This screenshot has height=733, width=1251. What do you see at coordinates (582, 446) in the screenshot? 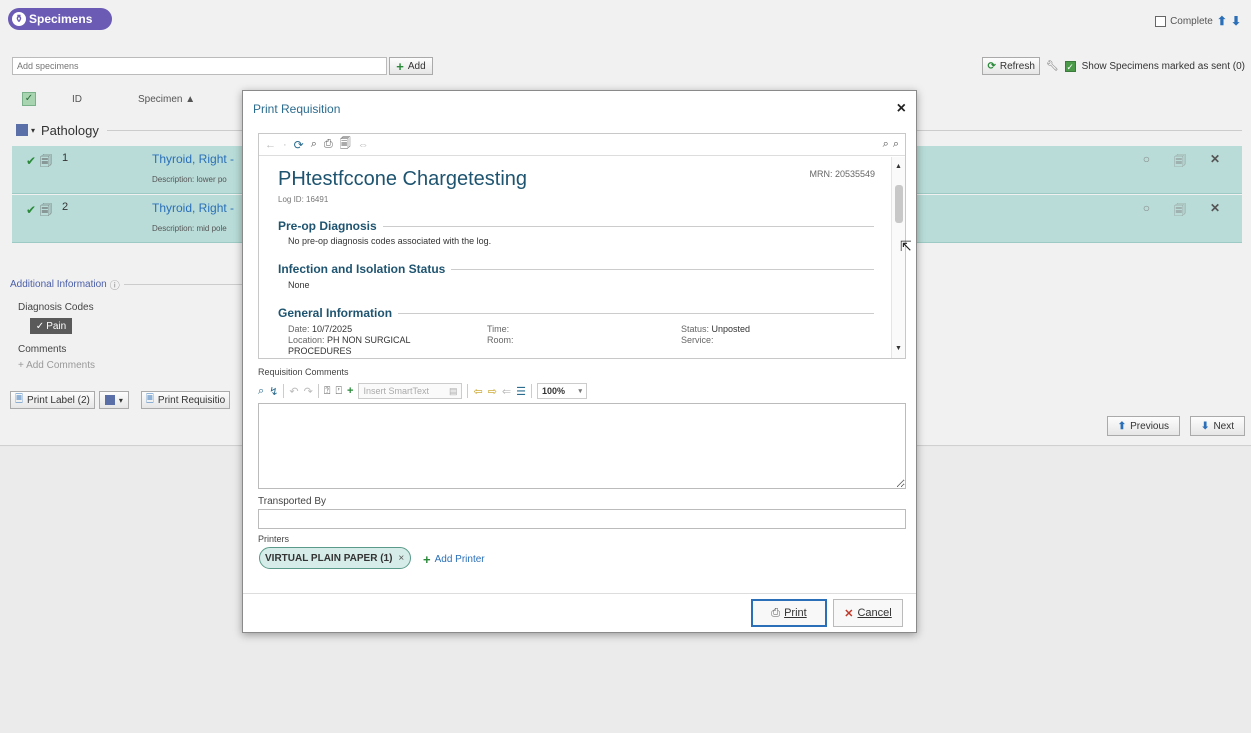
I see `requisition-comments-textarea` at bounding box center [582, 446].